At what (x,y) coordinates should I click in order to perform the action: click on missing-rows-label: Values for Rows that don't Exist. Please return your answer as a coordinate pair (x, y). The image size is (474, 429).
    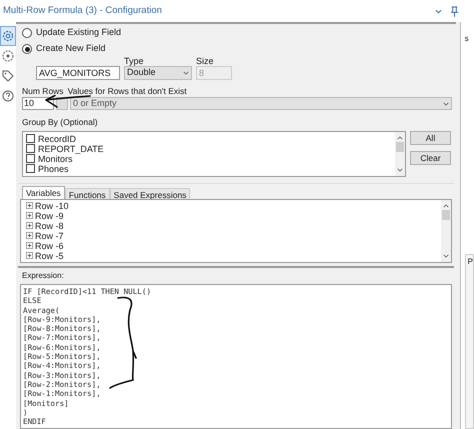
    Looking at the image, I should click on (127, 91).